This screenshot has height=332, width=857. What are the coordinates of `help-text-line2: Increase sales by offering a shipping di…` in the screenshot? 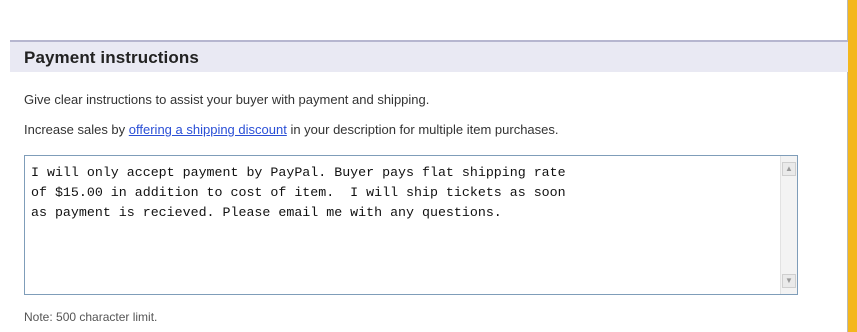 It's located at (291, 129).